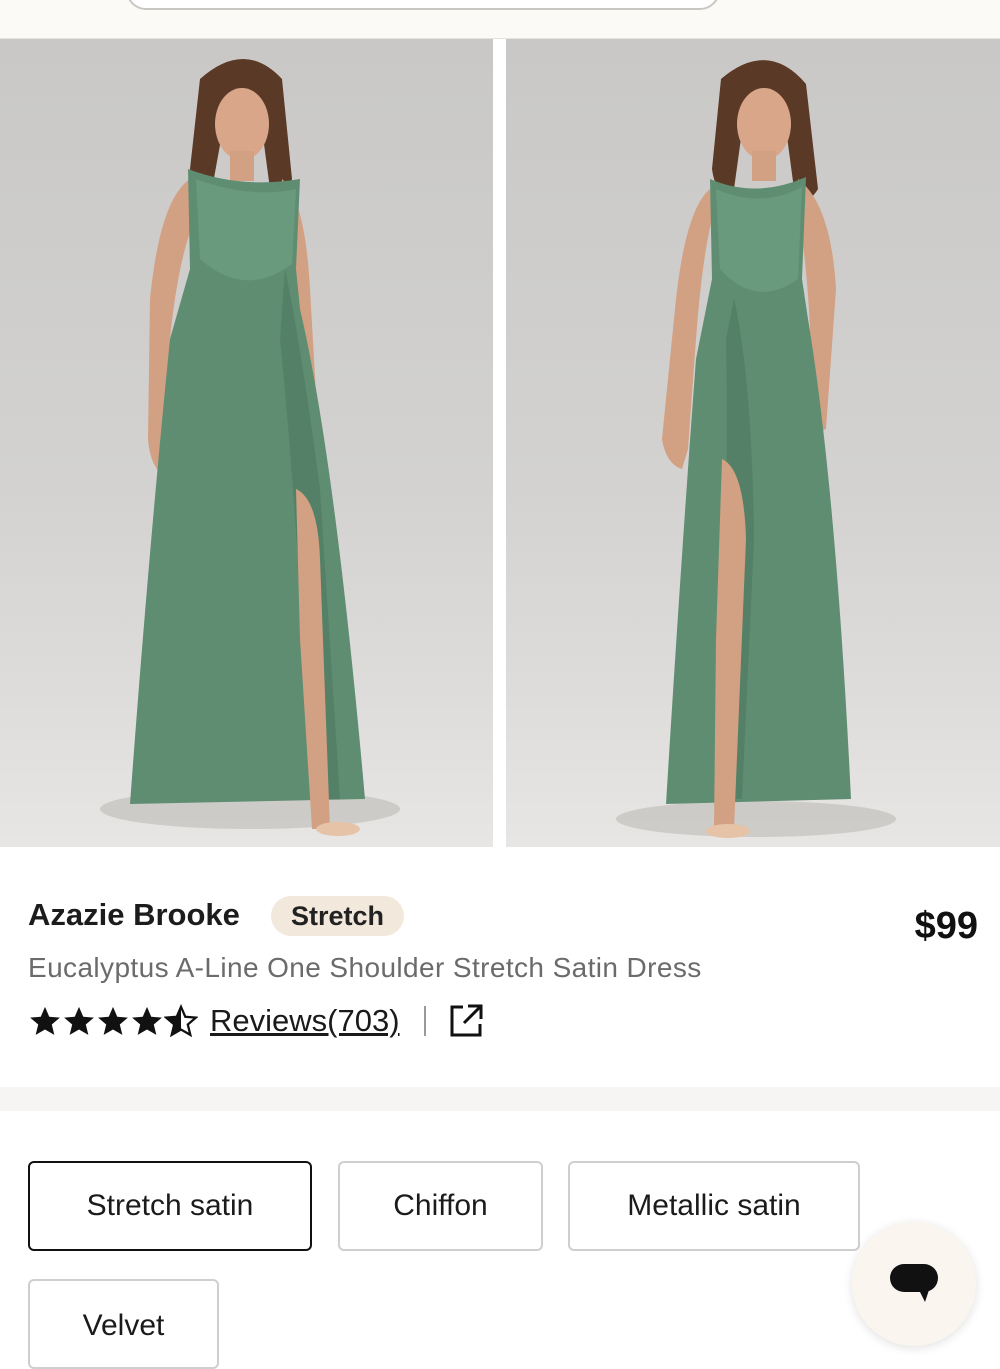 Image resolution: width=1000 pixels, height=1369 pixels. I want to click on fabric-option-chiffon: Chiffon, so click(440, 1206).